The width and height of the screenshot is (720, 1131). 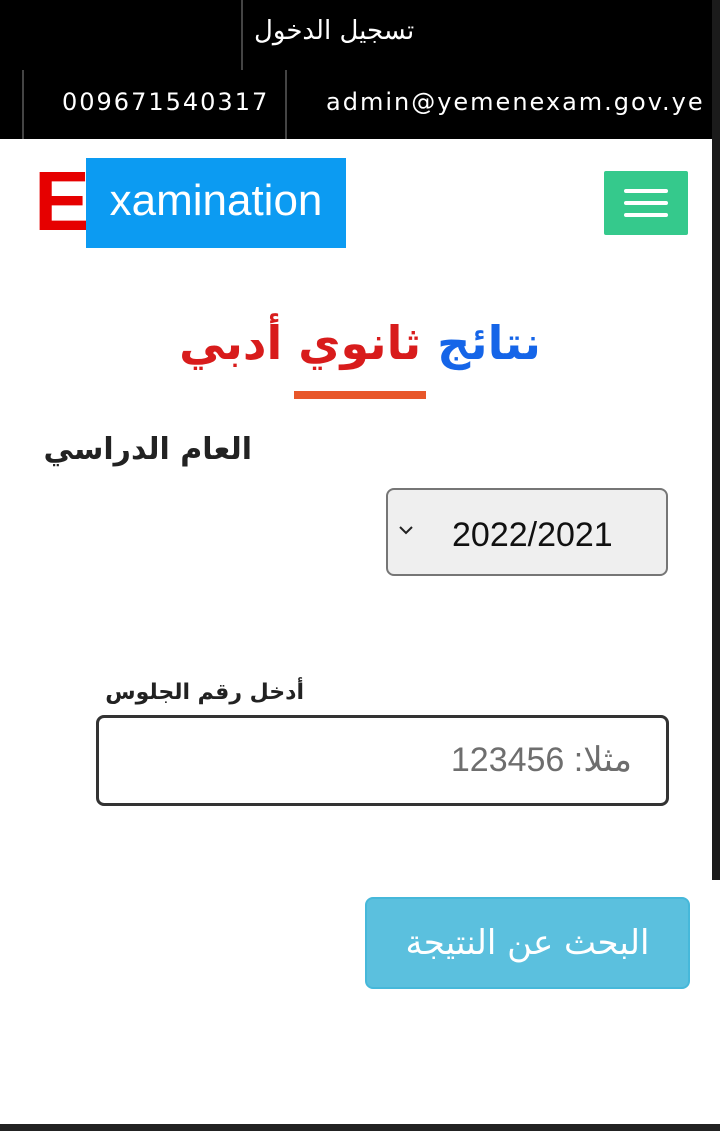 I want to click on year-select-value: 2022/2021, so click(x=532, y=535).